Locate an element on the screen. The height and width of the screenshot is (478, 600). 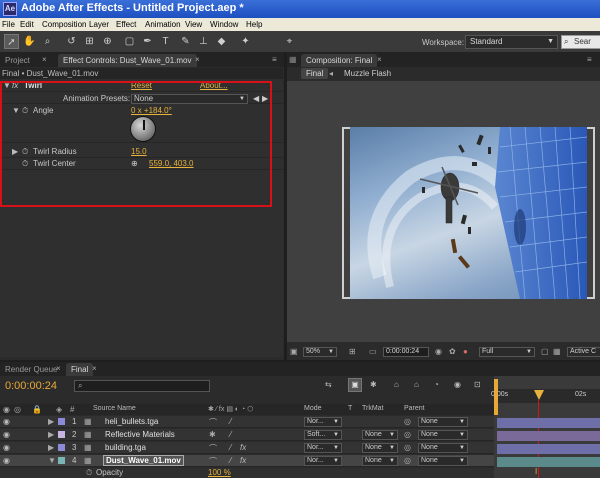
menu-animation: Animation is located at coordinates (163, 24).